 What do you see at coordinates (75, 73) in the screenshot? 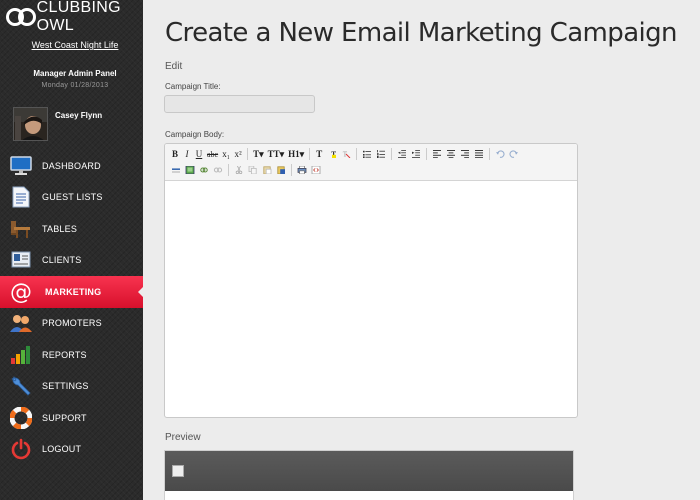
I see `admin-panel-title: Manager Admin Panel` at bounding box center [75, 73].